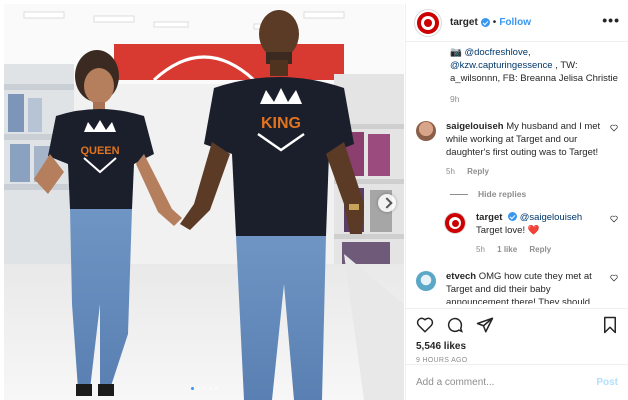 Image resolution: width=628 pixels, height=400 pixels. Describe the element at coordinates (387, 203) in the screenshot. I see `next-arrow-icon` at that location.